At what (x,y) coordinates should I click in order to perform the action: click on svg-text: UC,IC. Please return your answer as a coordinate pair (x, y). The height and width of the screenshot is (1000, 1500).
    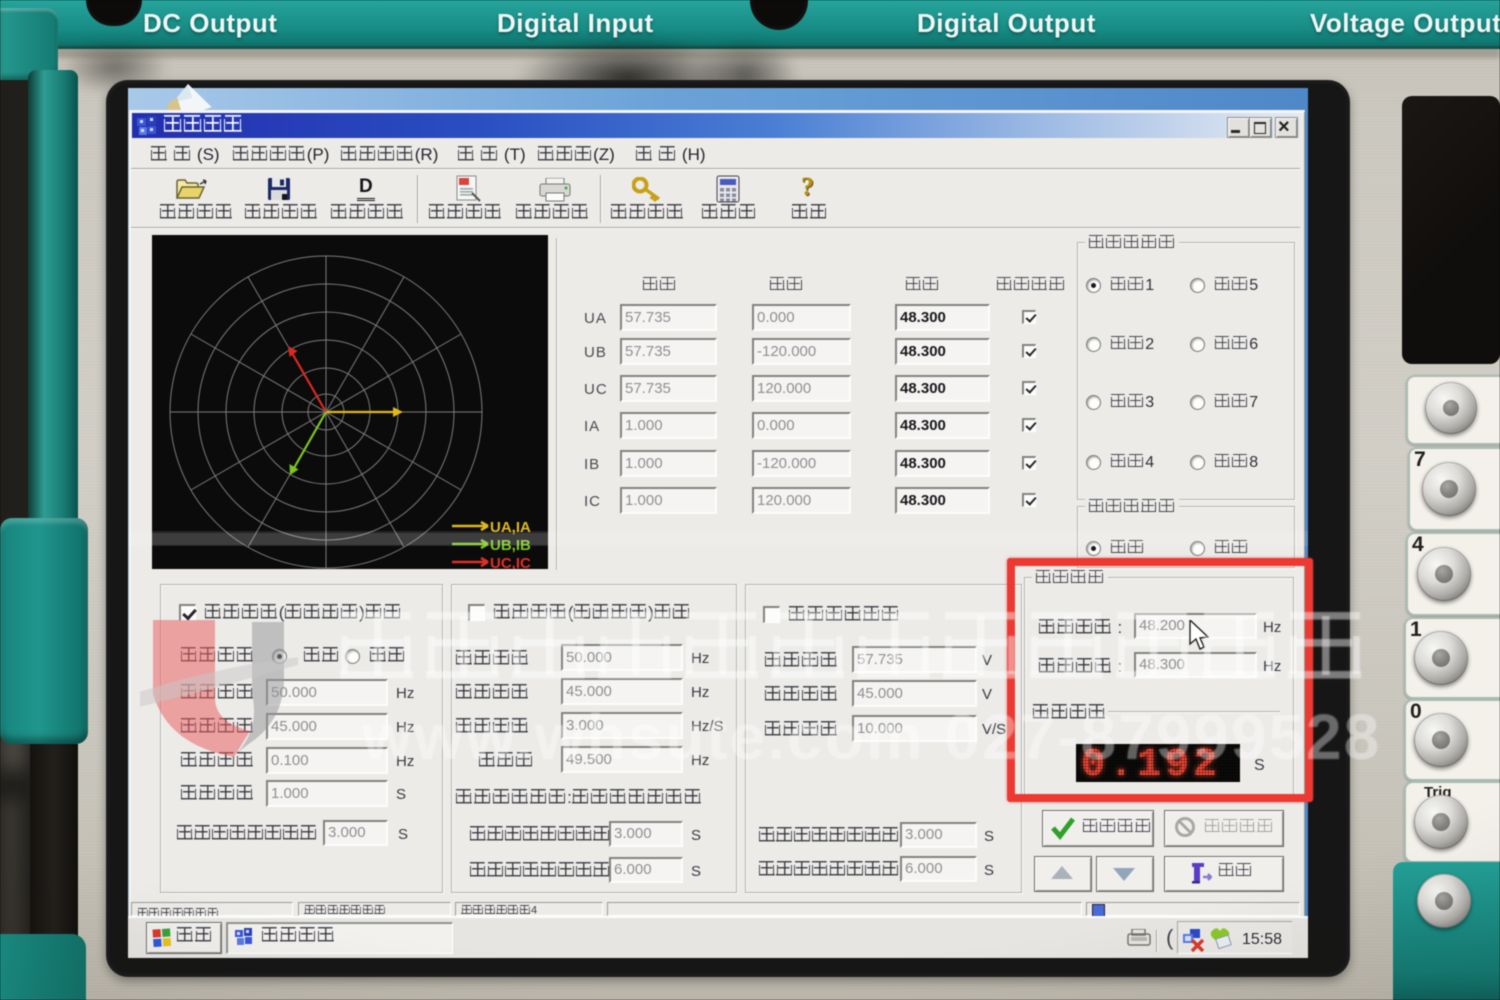
    Looking at the image, I should click on (510, 562).